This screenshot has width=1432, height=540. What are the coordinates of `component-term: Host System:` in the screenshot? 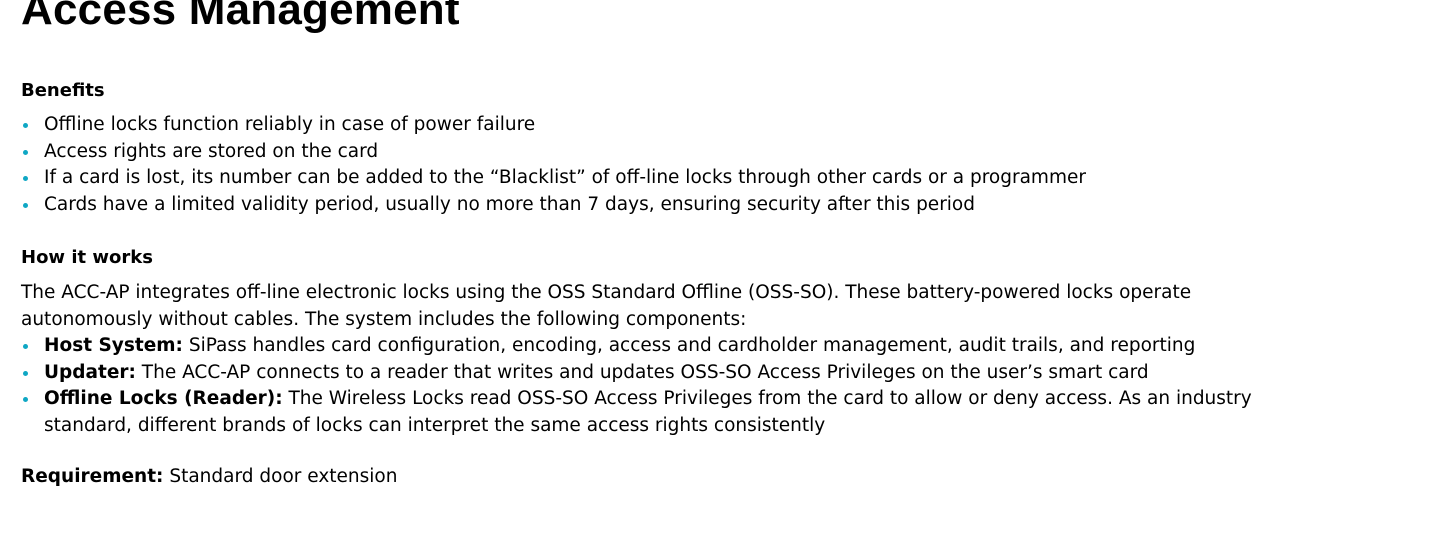 It's located at (113, 345).